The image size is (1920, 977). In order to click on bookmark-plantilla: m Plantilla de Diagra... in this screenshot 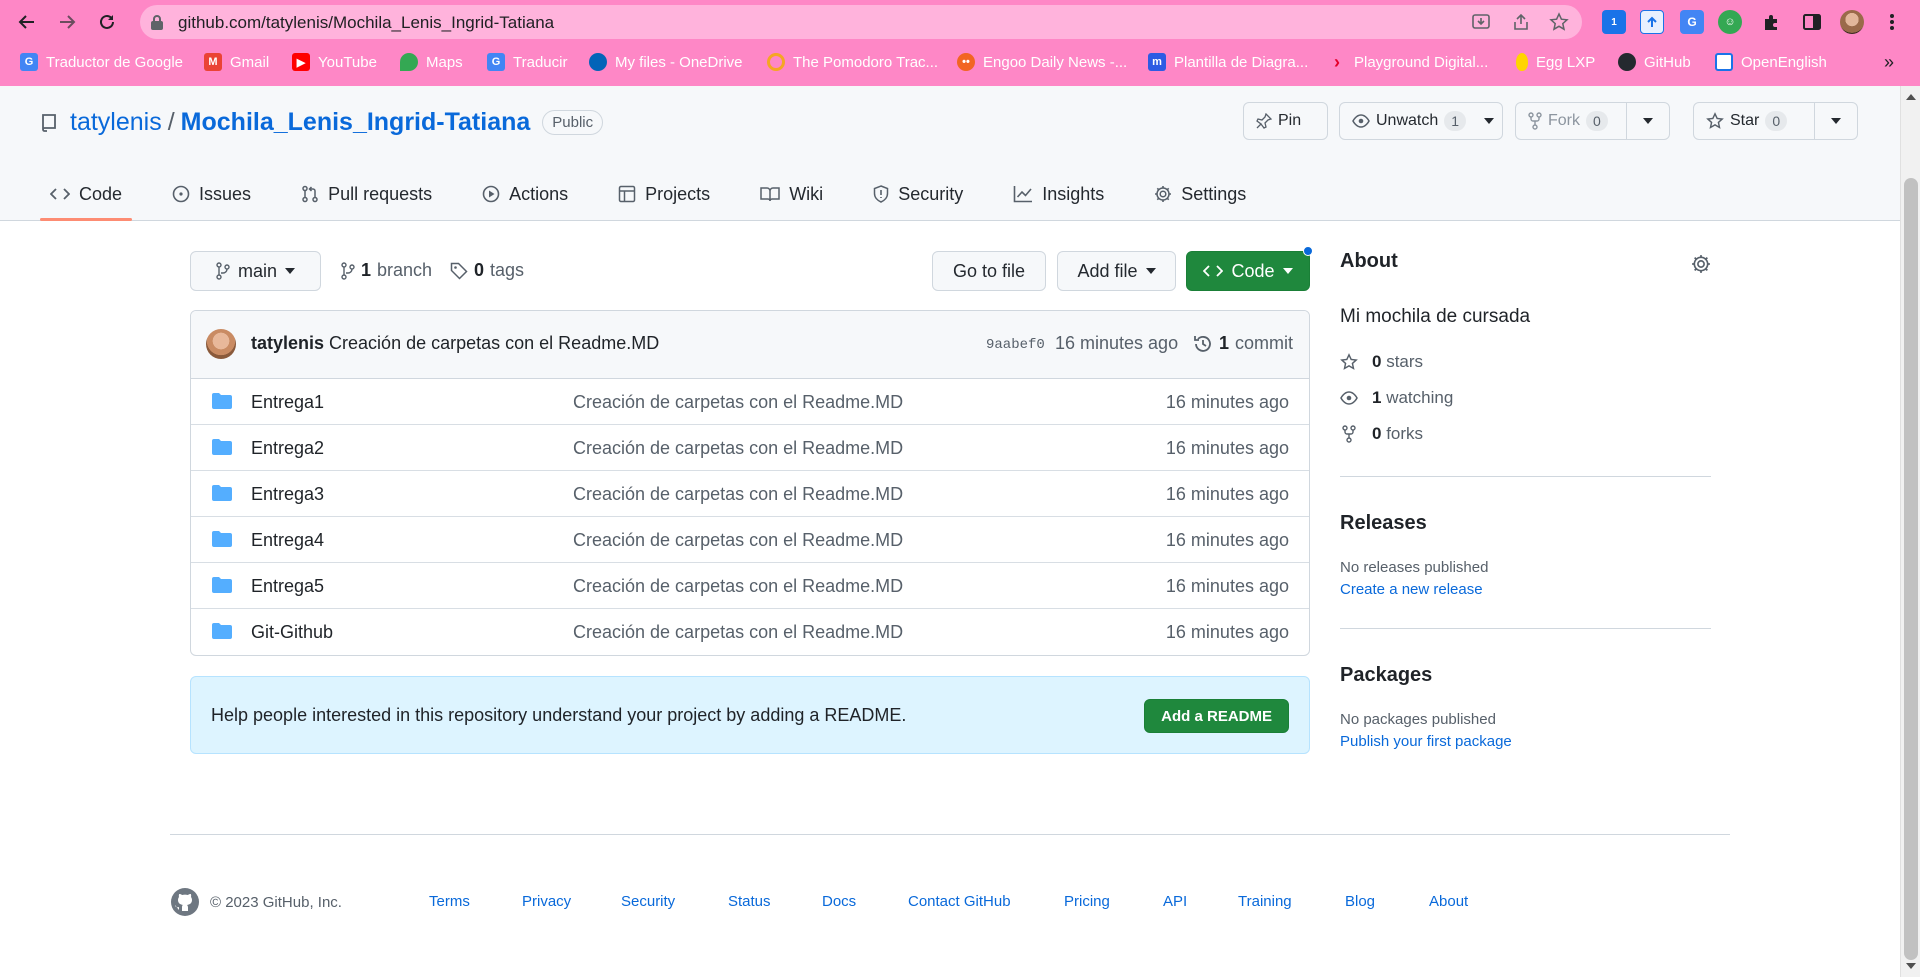, I will do `click(1228, 62)`.